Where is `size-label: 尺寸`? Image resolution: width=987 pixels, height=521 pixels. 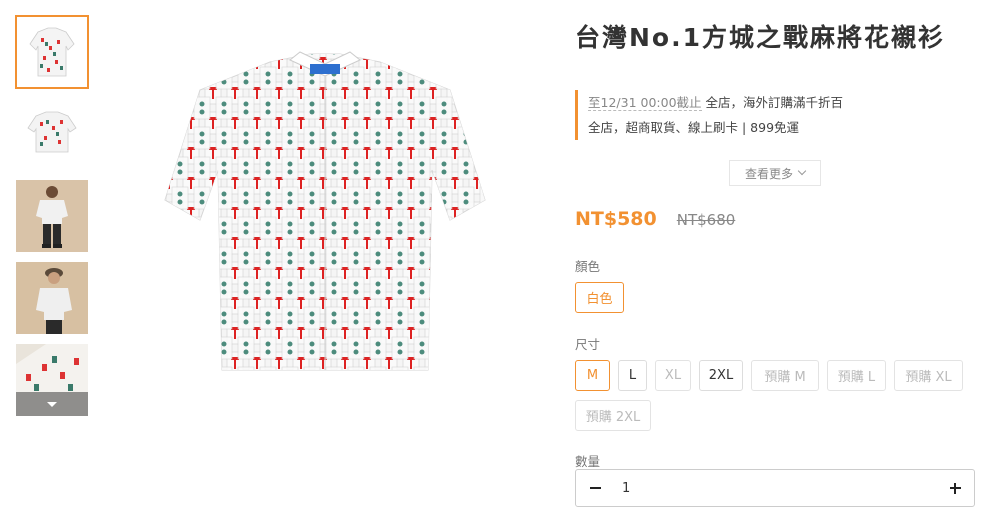
size-label: 尺寸 is located at coordinates (588, 344).